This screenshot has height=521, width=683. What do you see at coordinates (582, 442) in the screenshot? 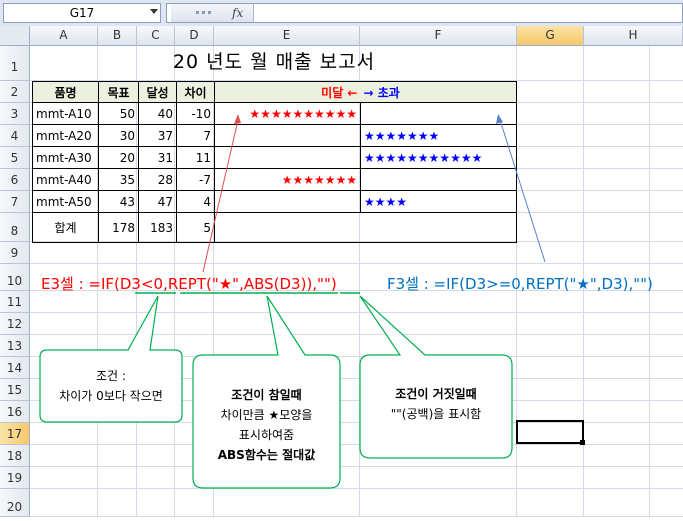
I see `fill-handle` at bounding box center [582, 442].